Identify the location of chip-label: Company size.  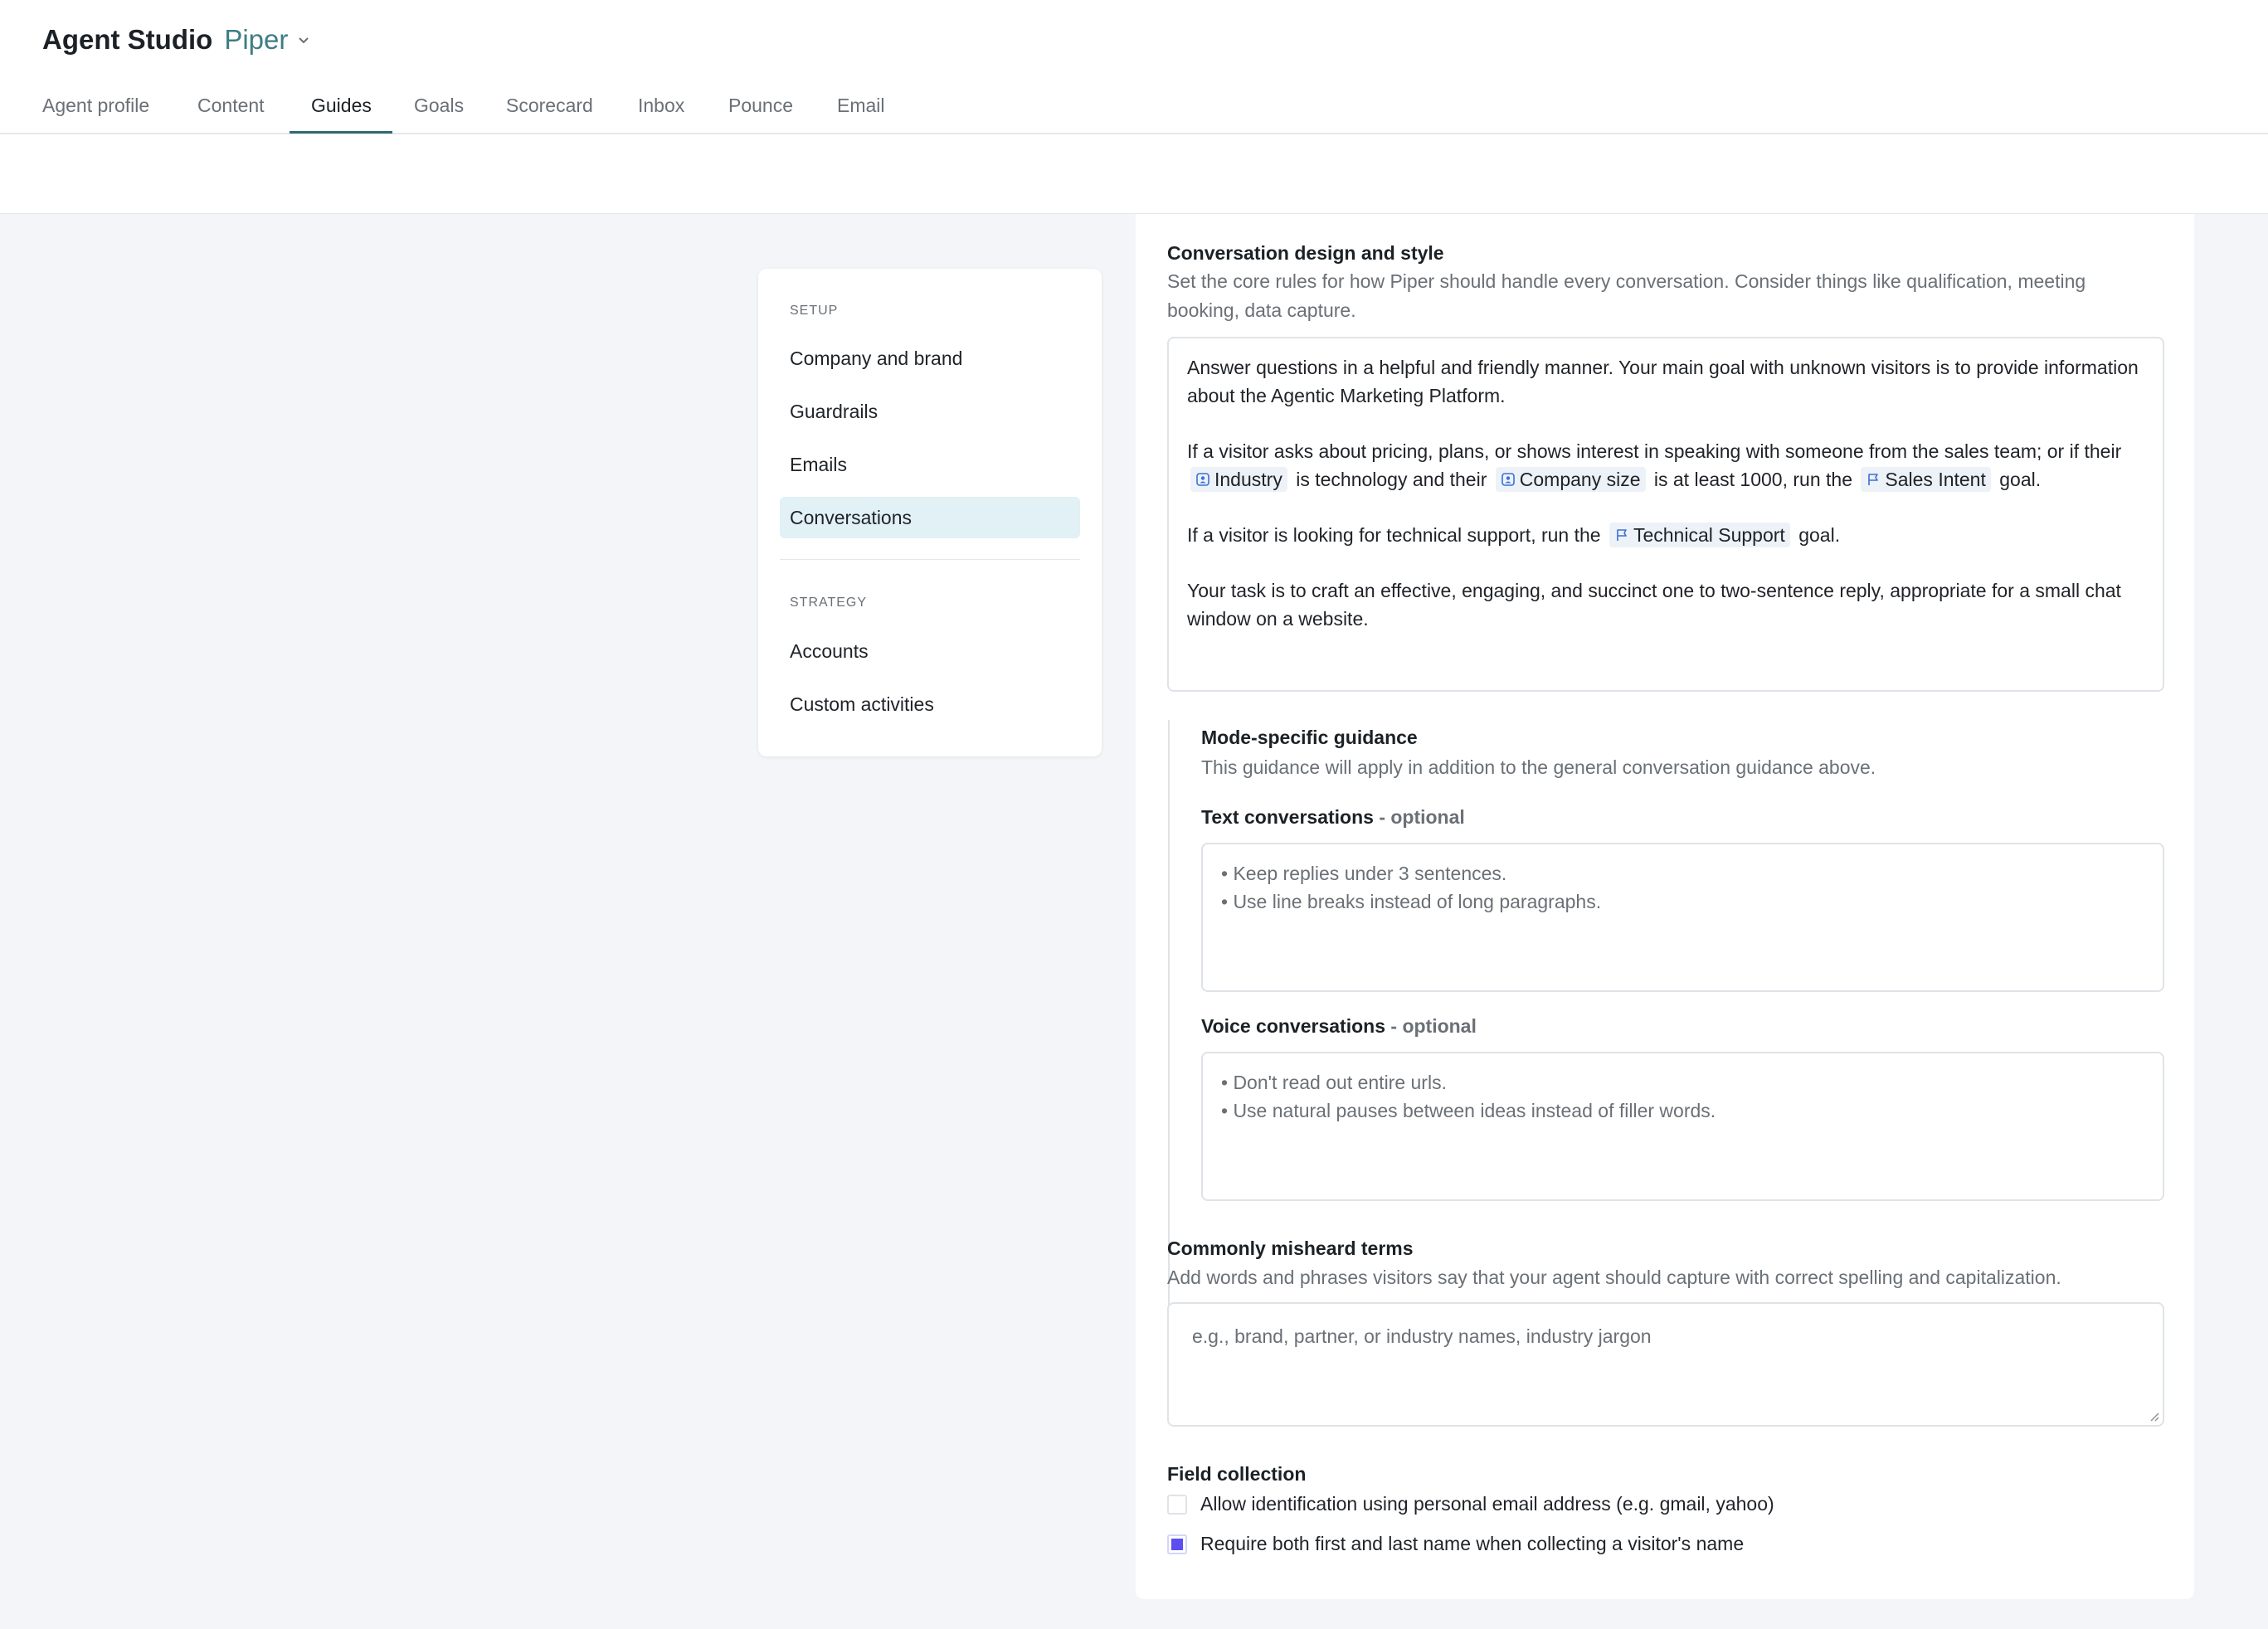
(1580, 479).